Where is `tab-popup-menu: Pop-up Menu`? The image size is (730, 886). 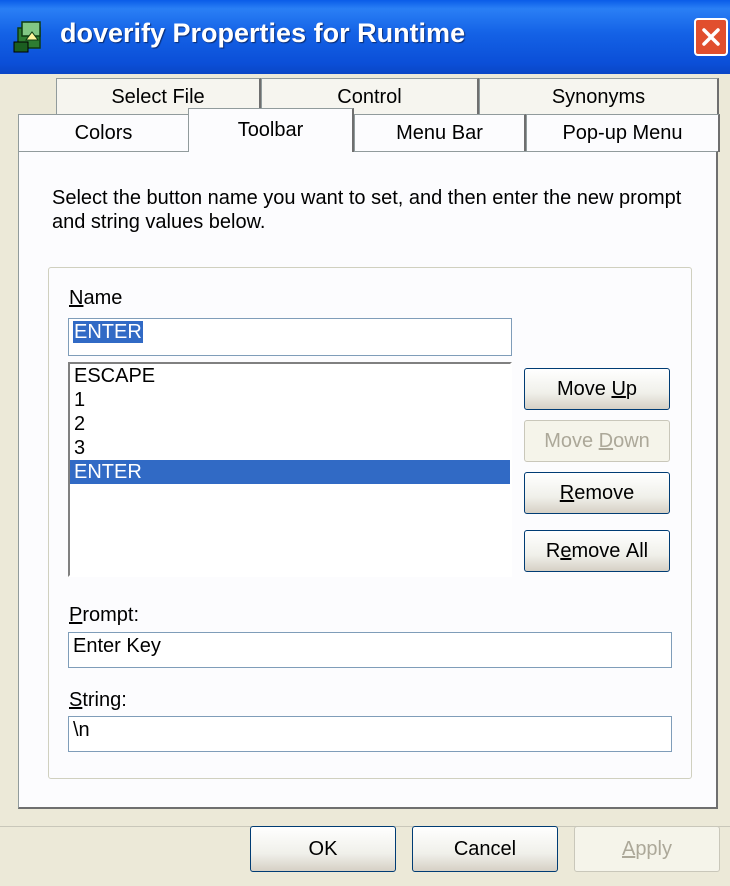
tab-popup-menu: Pop-up Menu is located at coordinates (623, 133).